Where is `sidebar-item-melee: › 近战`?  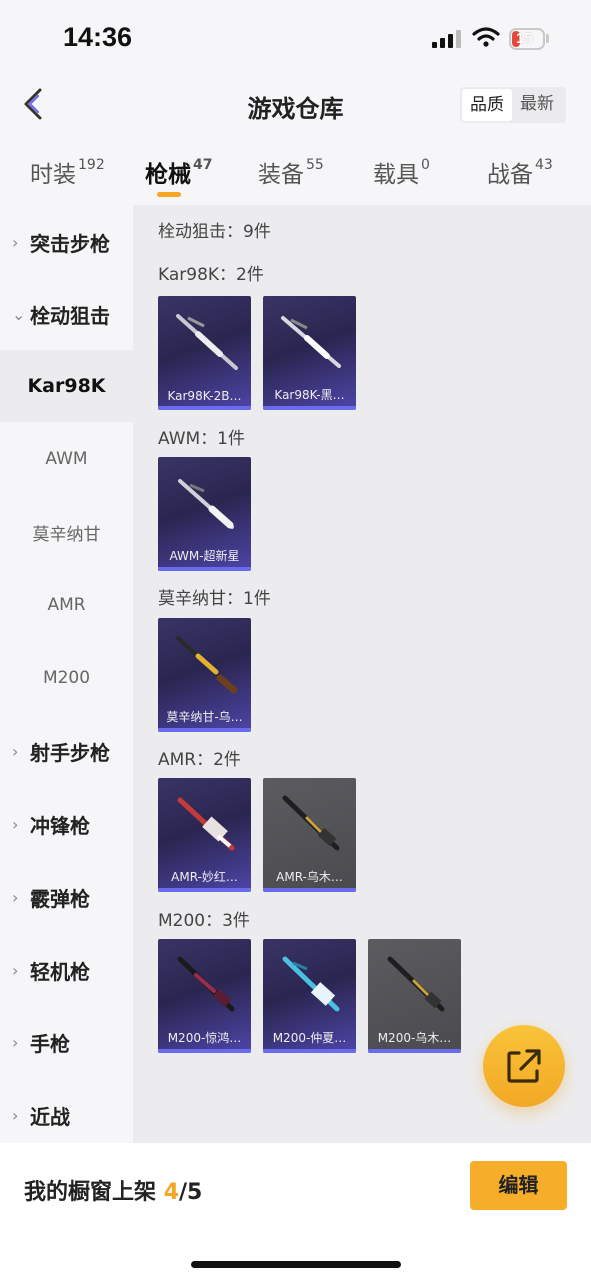 sidebar-item-melee: › 近战 is located at coordinates (66, 1115).